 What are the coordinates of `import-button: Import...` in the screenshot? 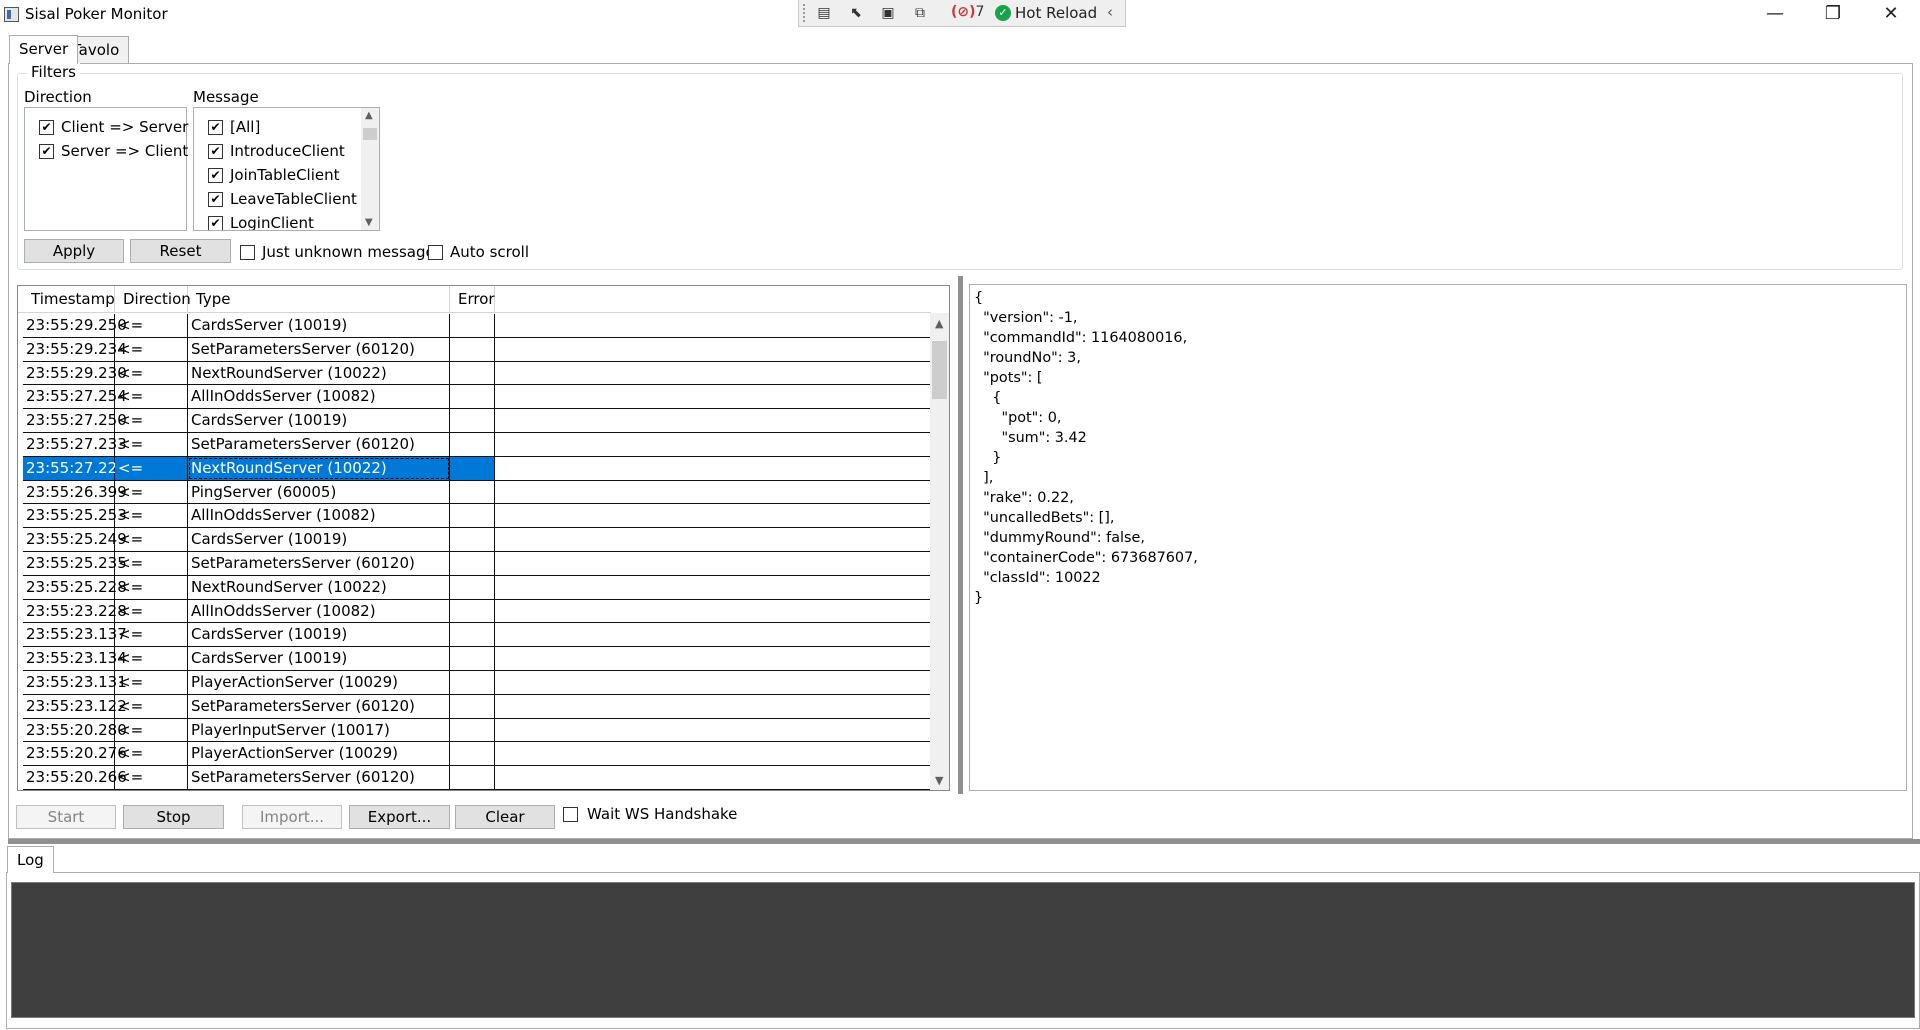 It's located at (292, 817).